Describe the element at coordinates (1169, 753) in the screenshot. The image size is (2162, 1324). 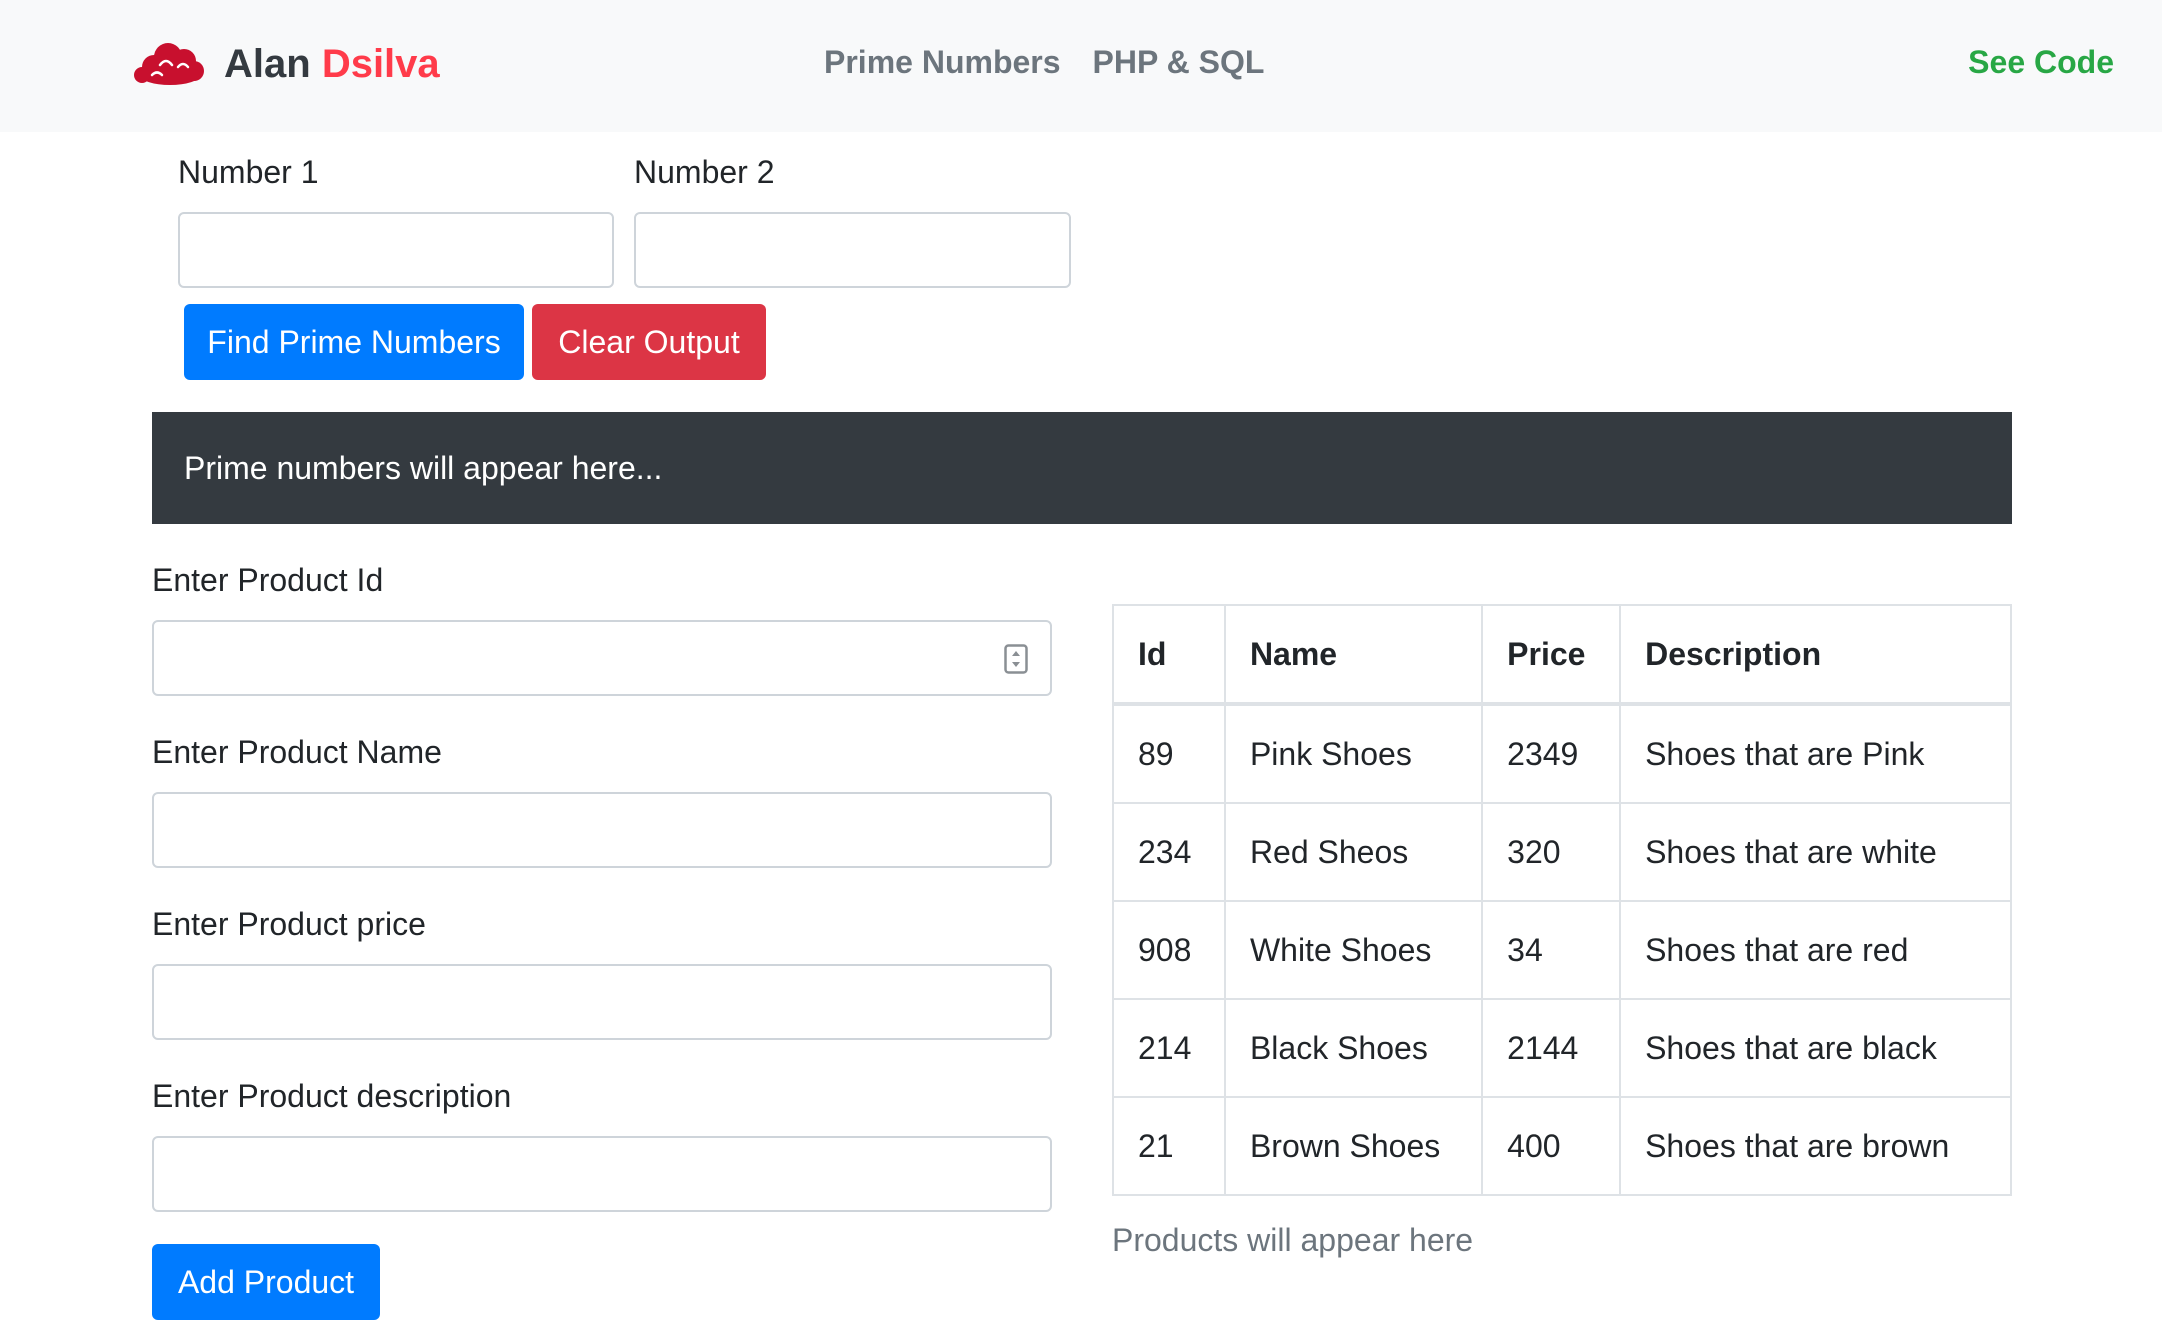
I see `cell-id: 89` at that location.